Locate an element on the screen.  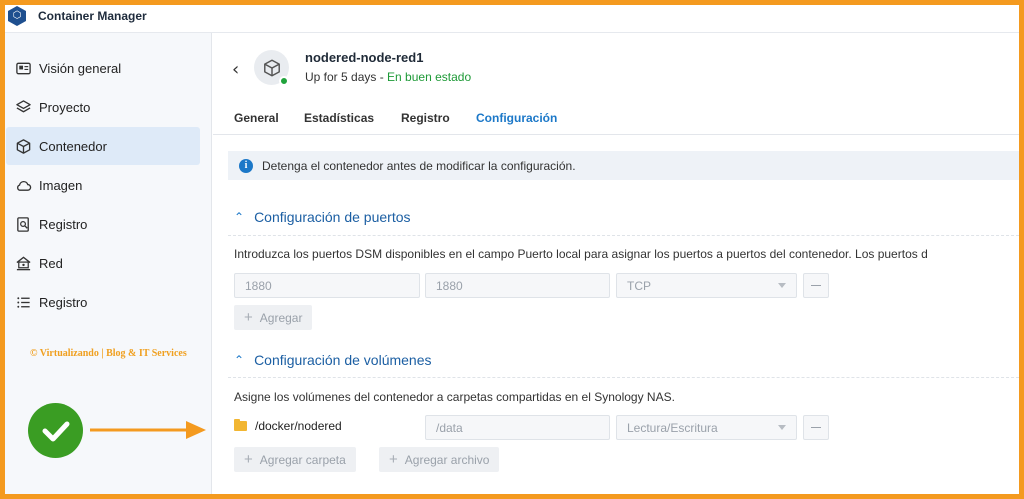
registry-search-icon is located at coordinates (23, 224).